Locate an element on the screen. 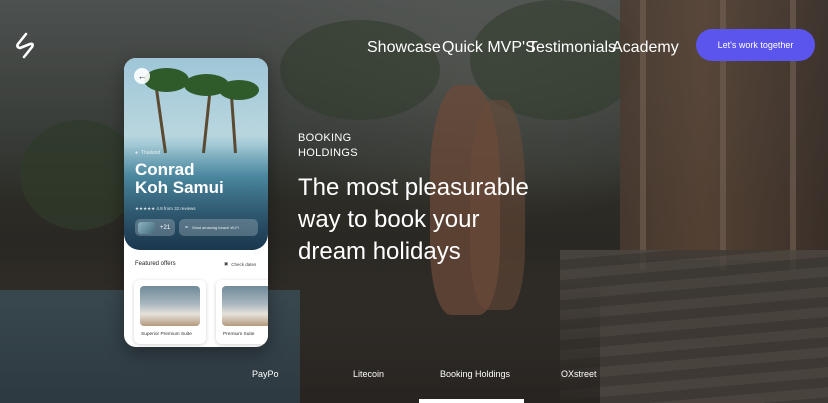 Image resolution: width=828 pixels, height=403 pixels. check-dates-link: ▣ Check dates is located at coordinates (240, 264).